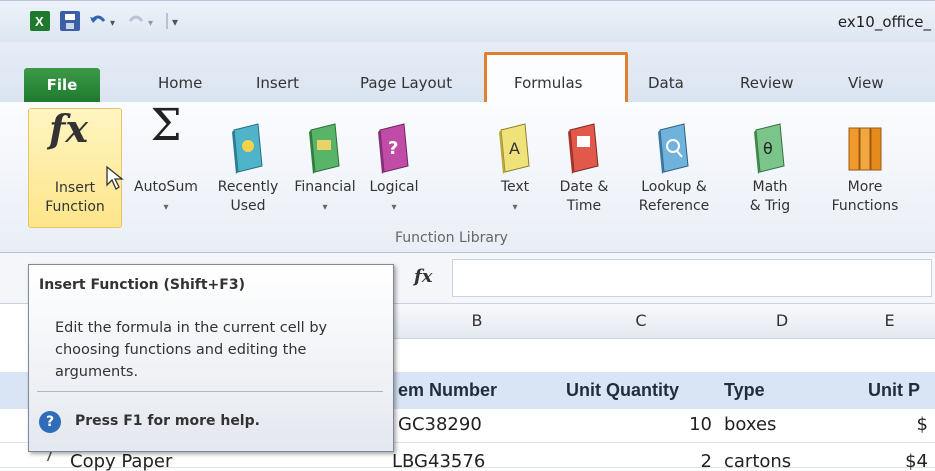  I want to click on book-magnifier-icon, so click(673, 148).